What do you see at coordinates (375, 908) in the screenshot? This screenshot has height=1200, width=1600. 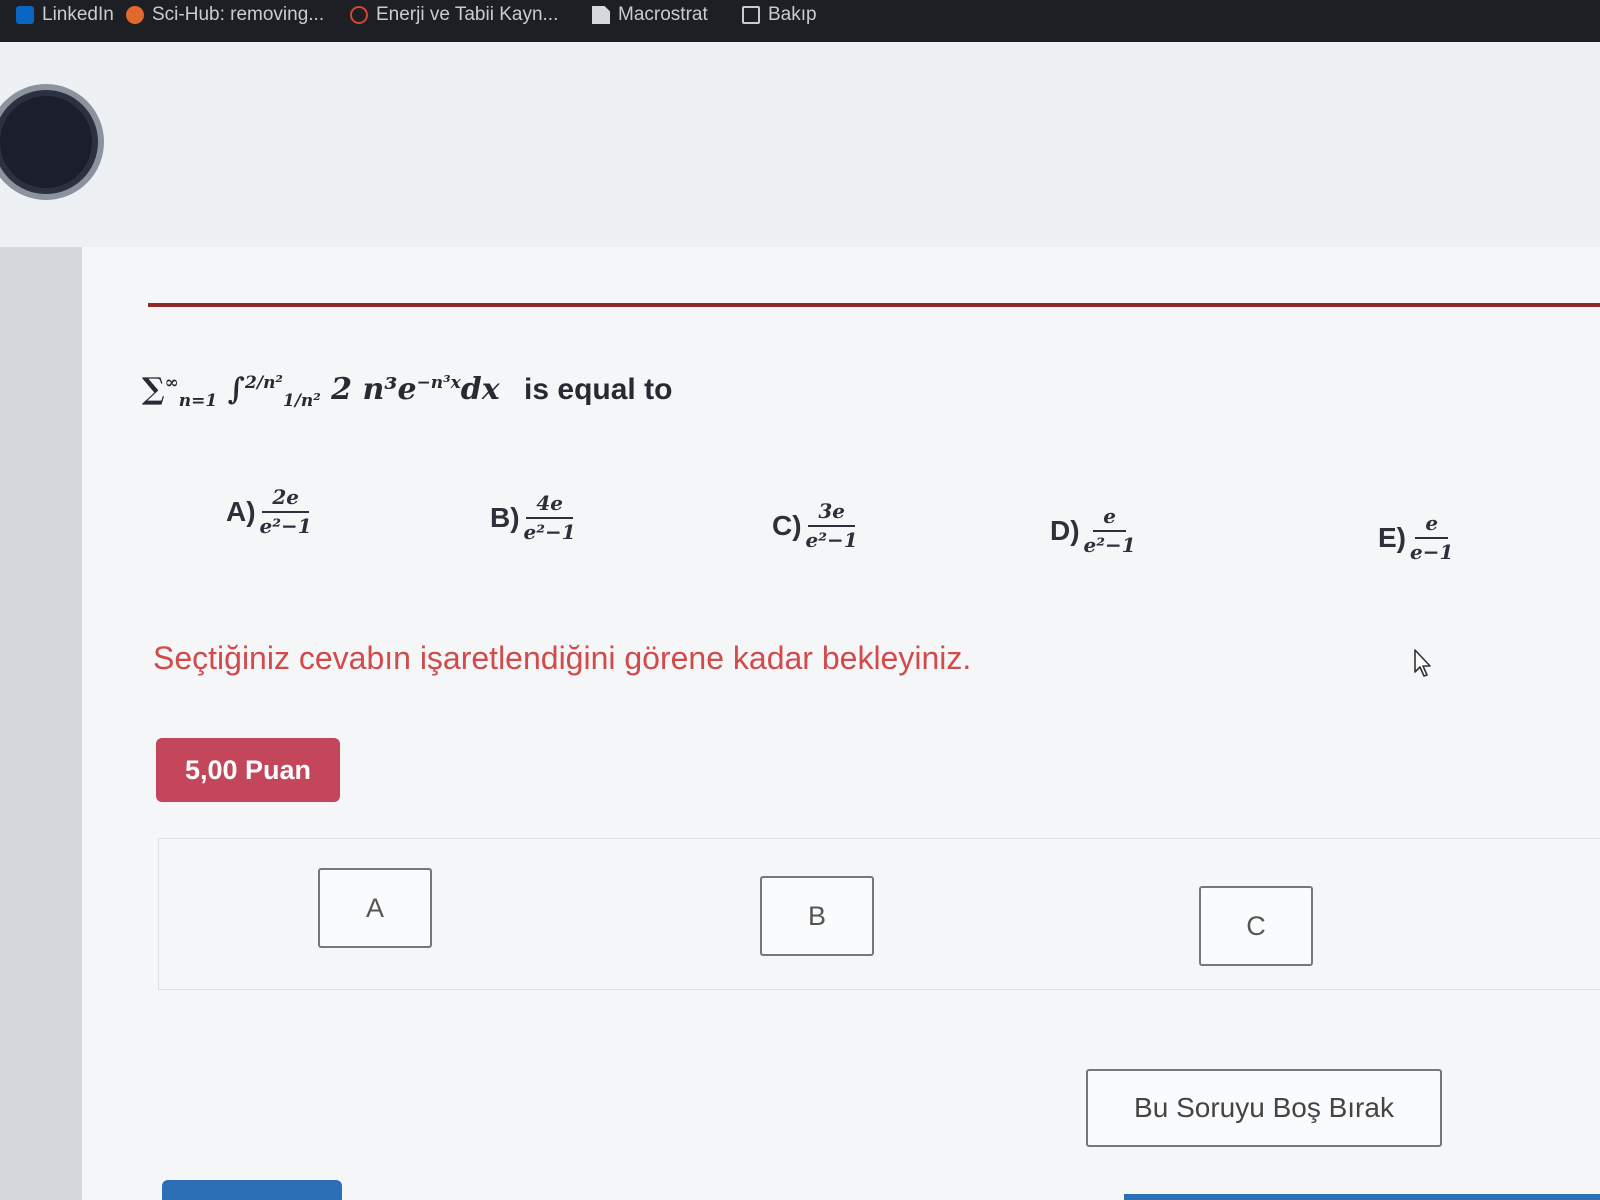 I see `answer-button-a: A` at bounding box center [375, 908].